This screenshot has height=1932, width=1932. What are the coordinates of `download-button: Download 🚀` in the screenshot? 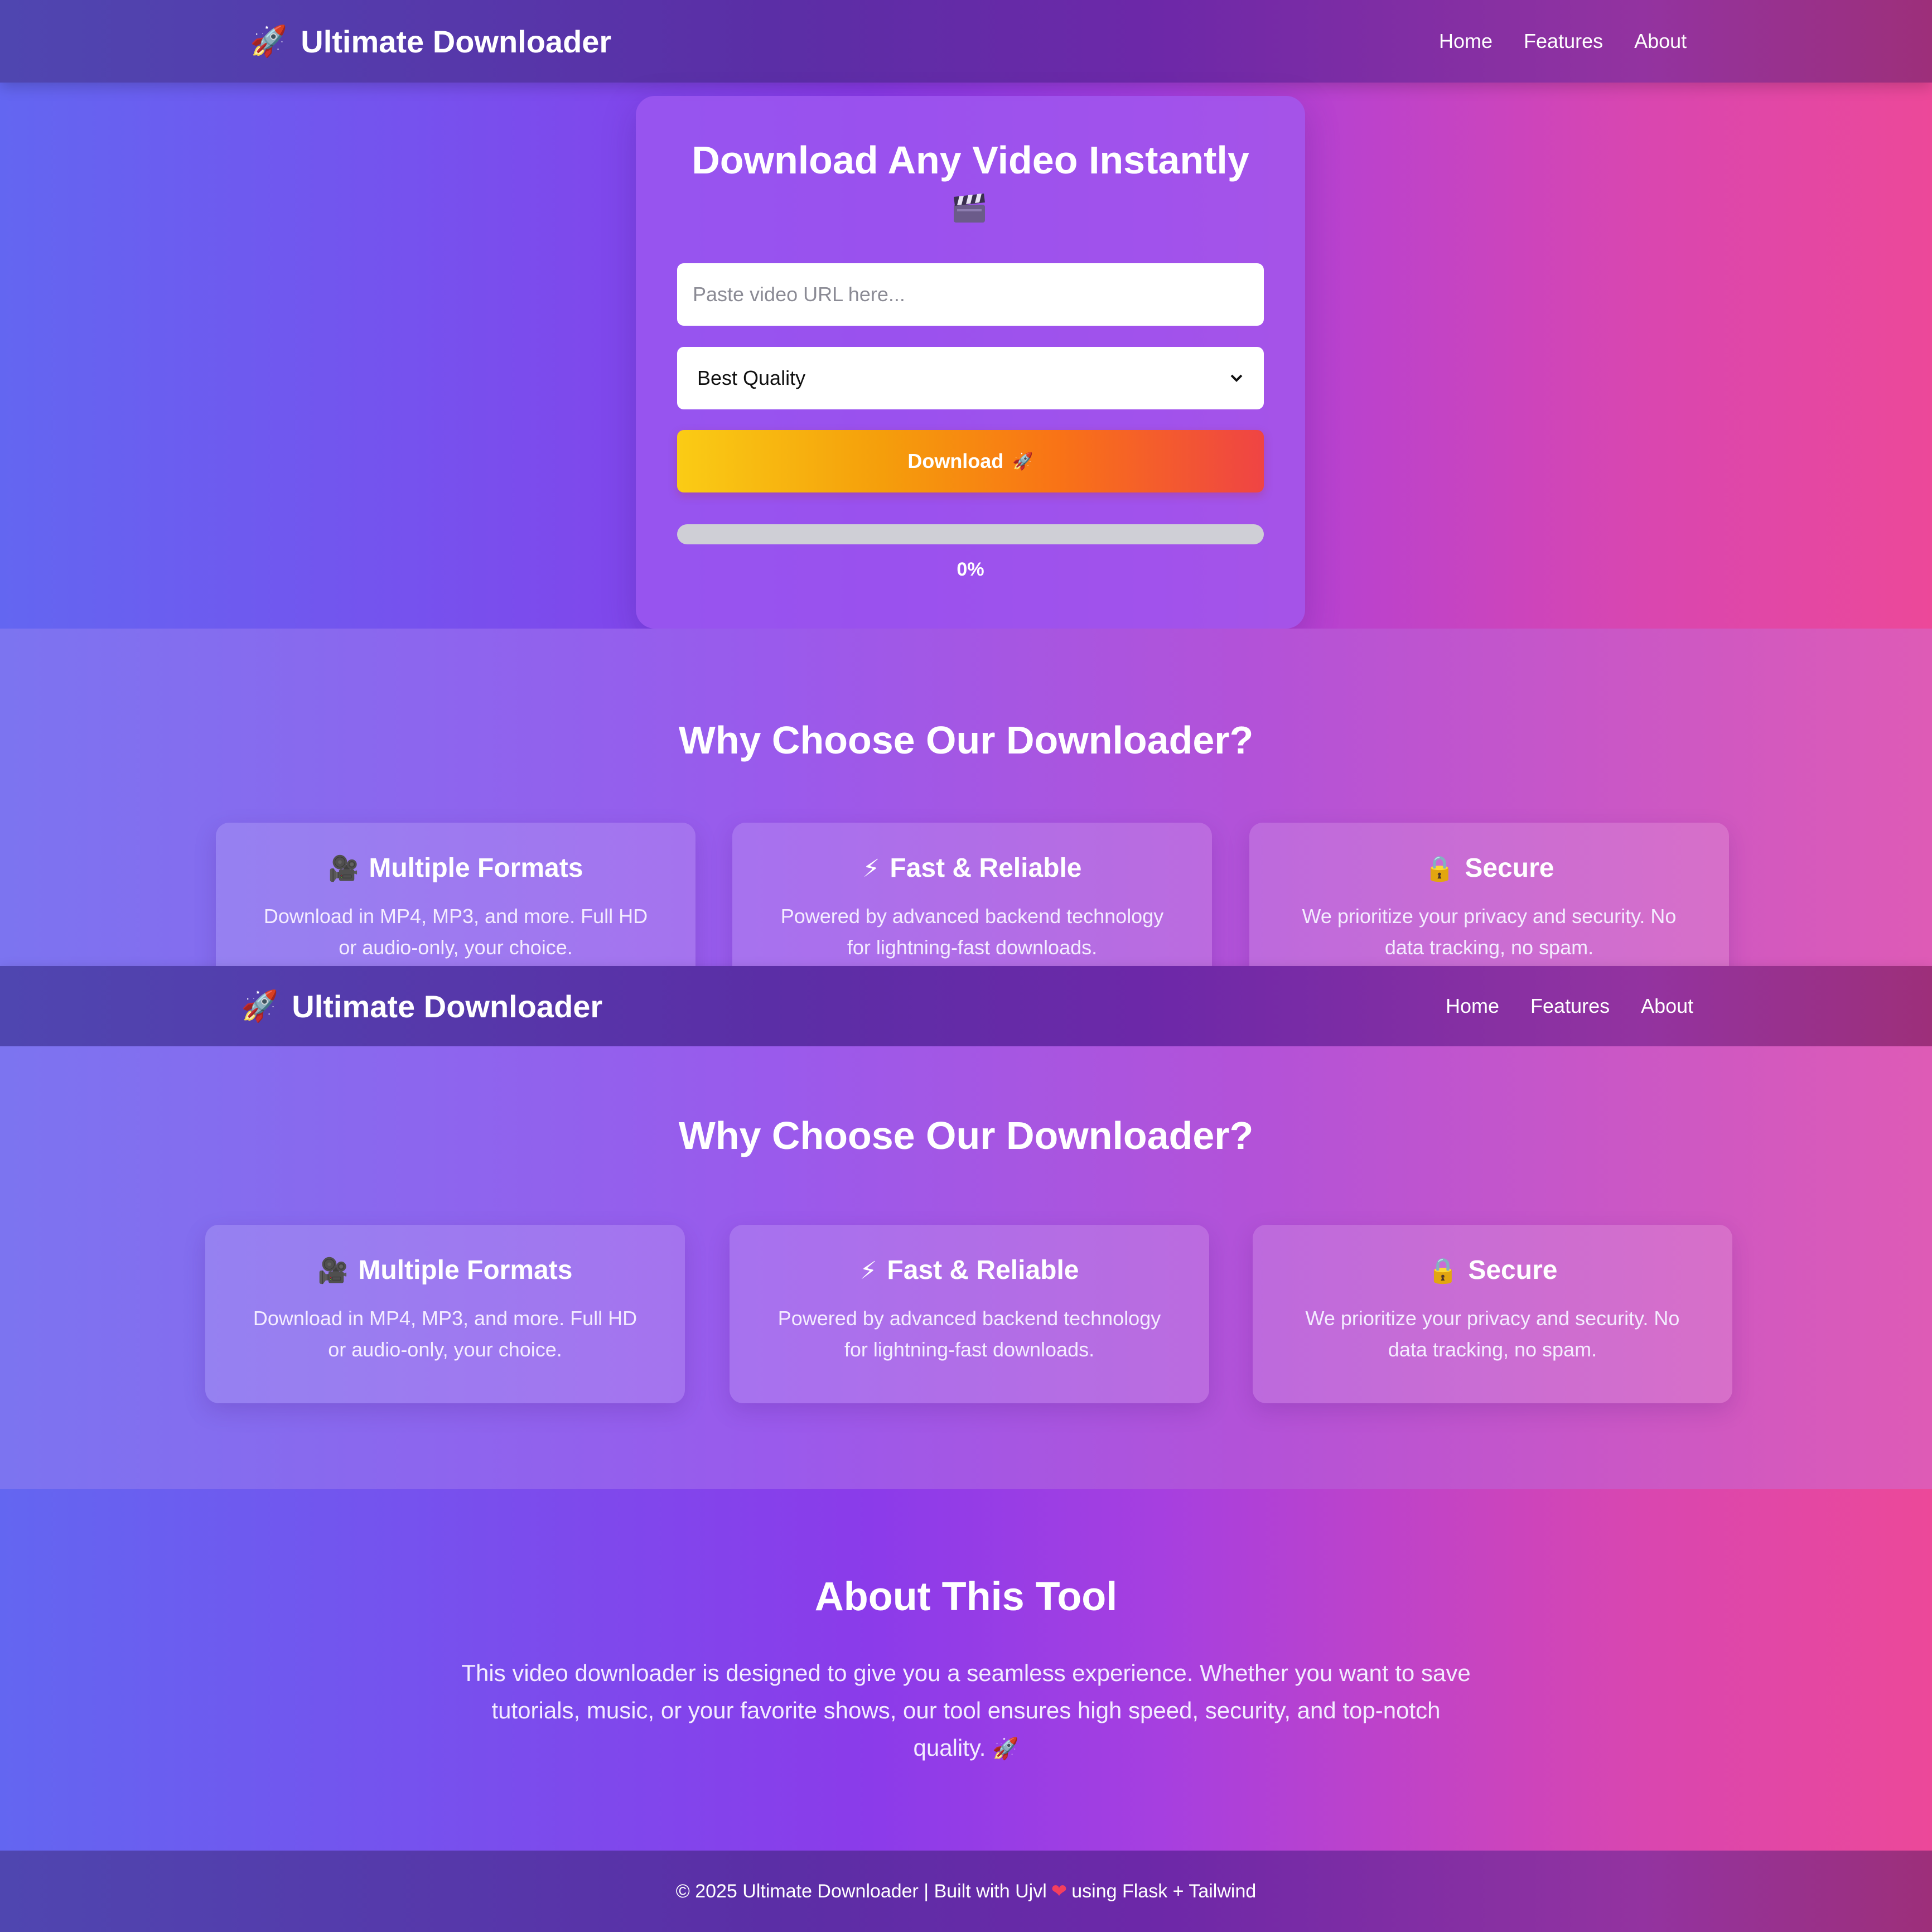 It's located at (970, 461).